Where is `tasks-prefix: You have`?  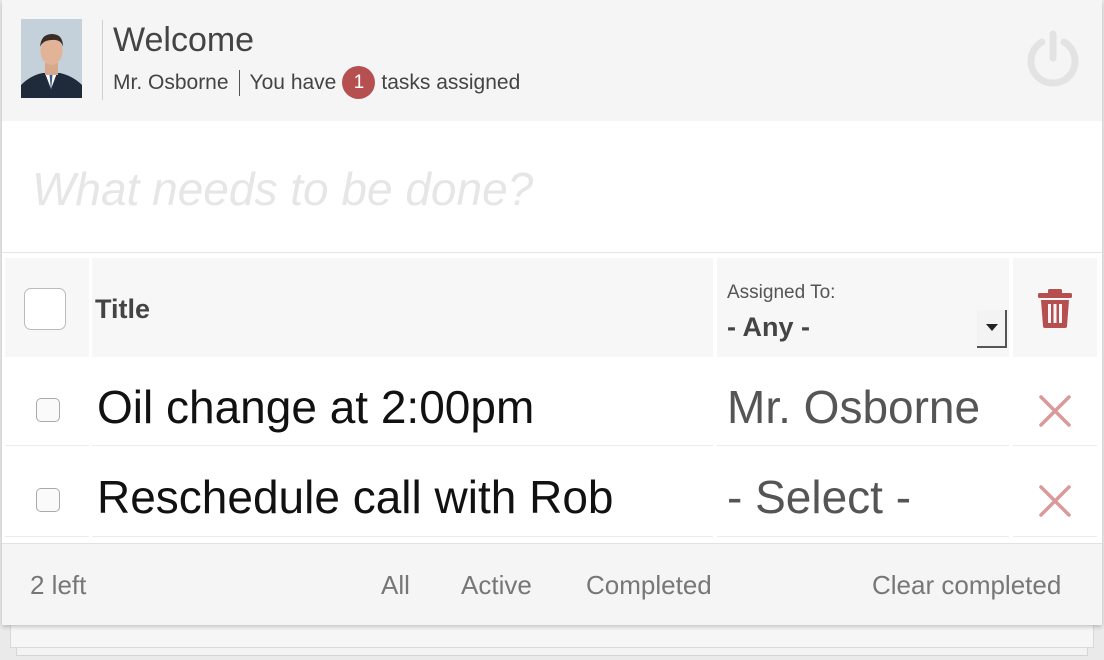 tasks-prefix: You have is located at coordinates (293, 82).